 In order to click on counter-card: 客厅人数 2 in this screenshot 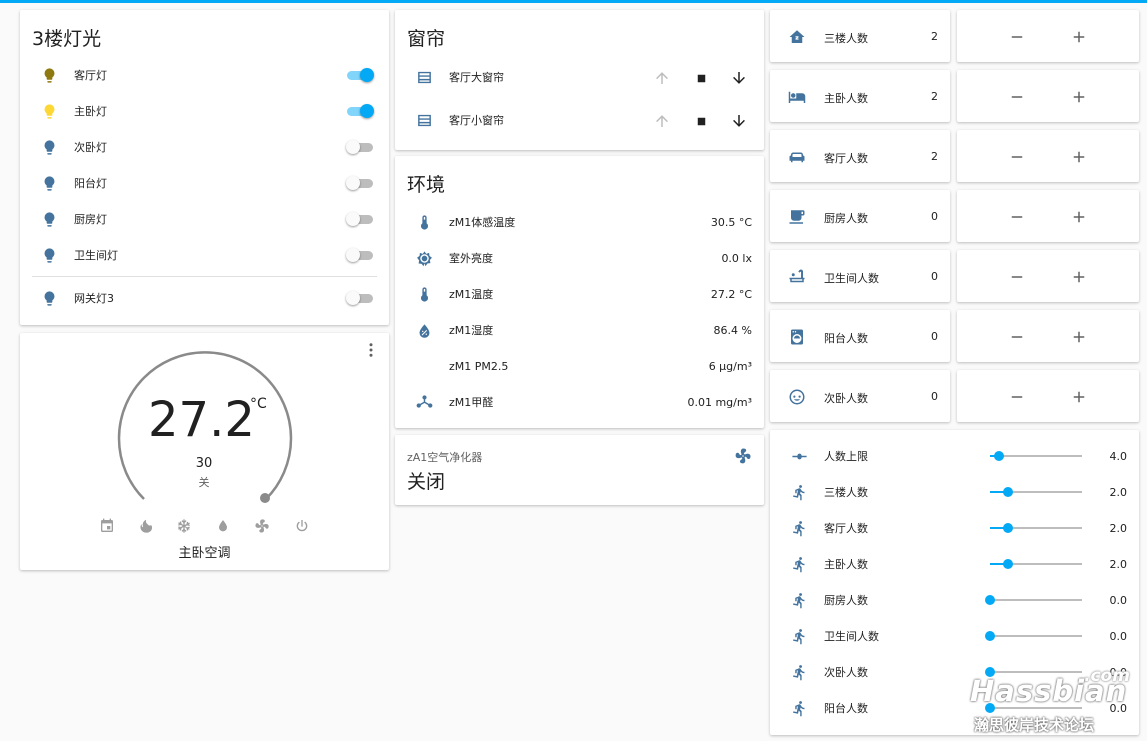, I will do `click(860, 156)`.